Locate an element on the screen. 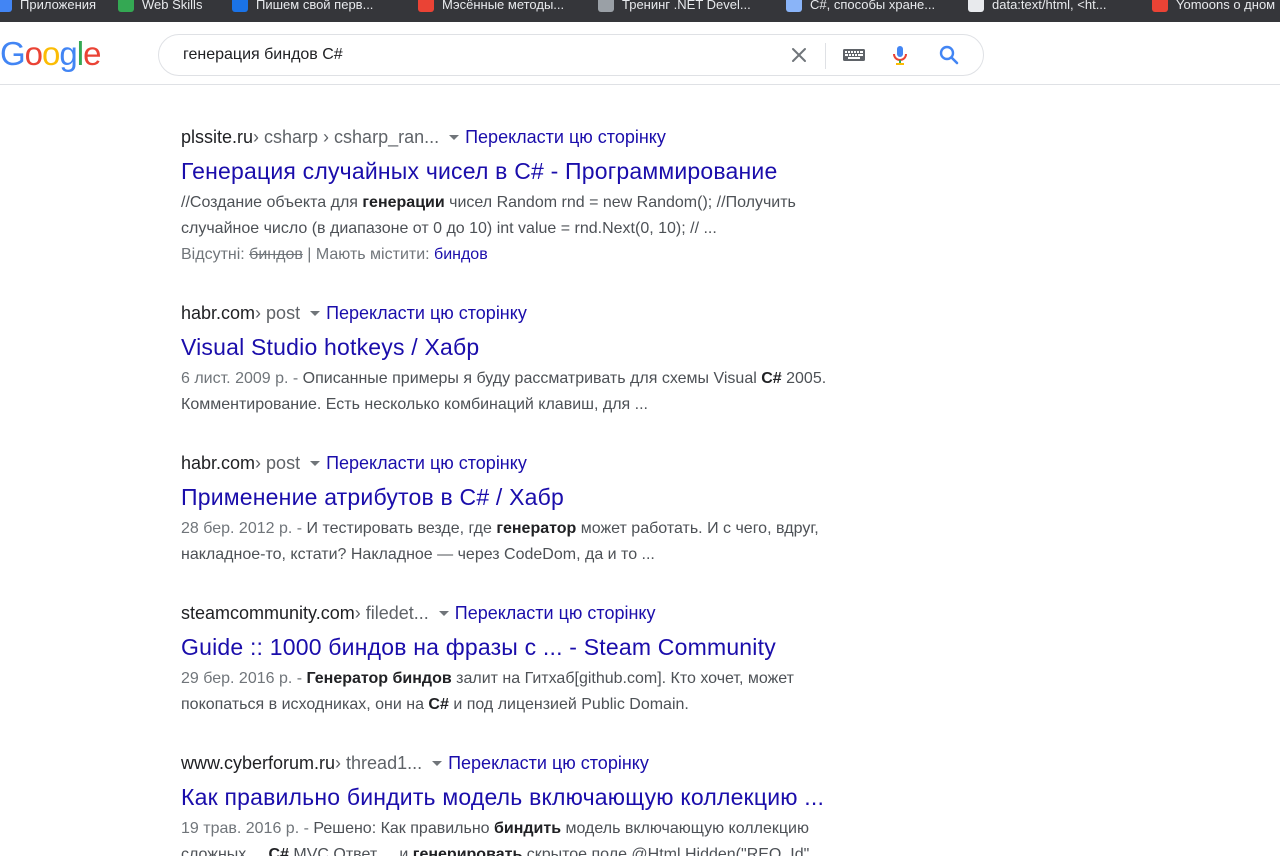  result-domain: plssite.ru is located at coordinates (217, 136).